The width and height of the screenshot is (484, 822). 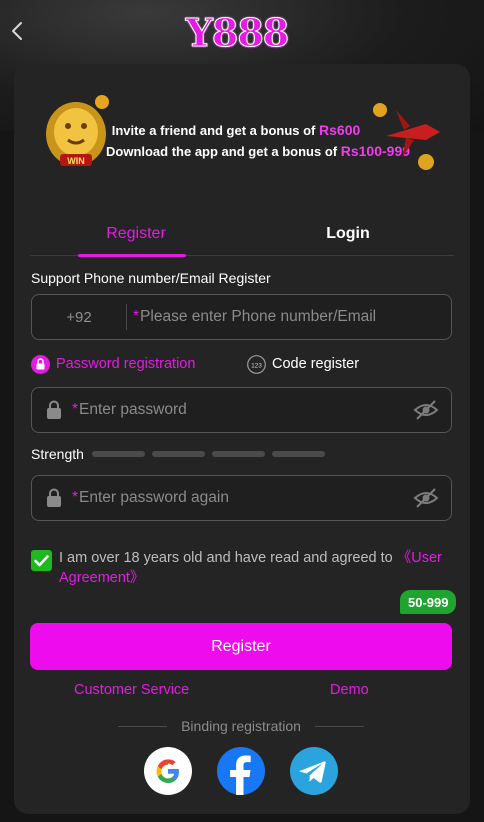 I want to click on code-register-option: 123 Code register, so click(x=303, y=364).